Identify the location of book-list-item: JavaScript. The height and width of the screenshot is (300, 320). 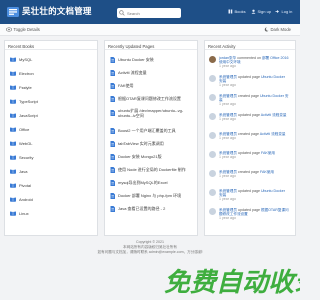
(24, 115).